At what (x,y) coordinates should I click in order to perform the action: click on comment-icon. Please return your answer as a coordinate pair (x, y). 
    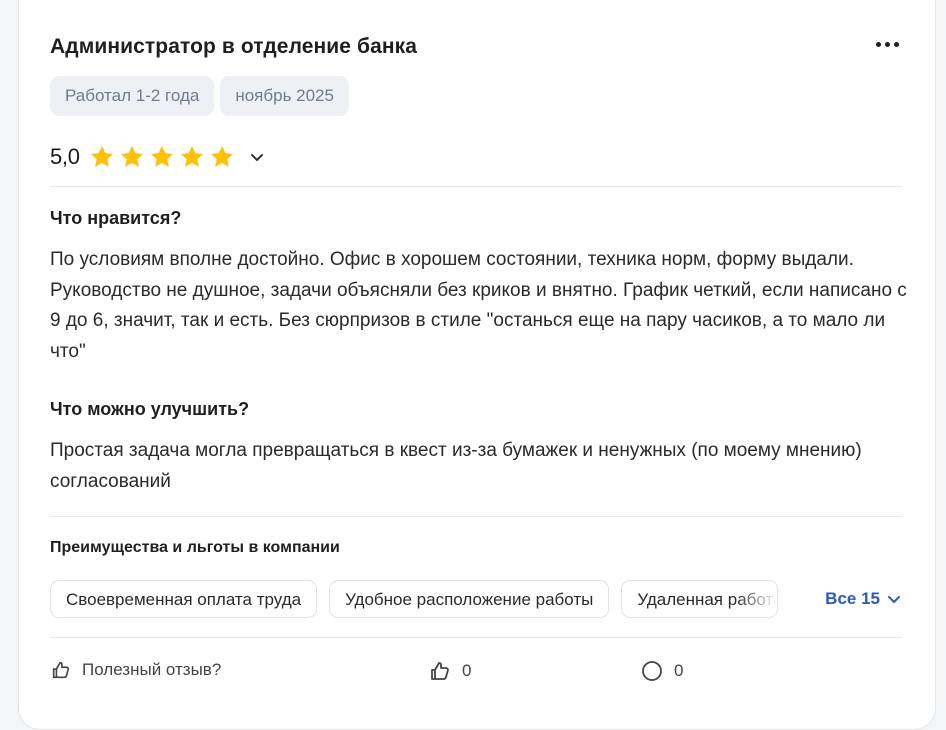
    Looking at the image, I should click on (652, 671).